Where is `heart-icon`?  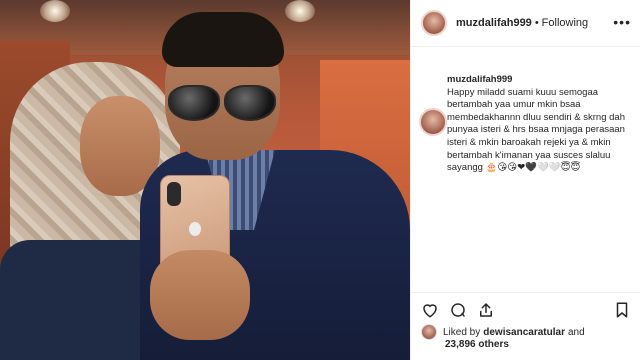 heart-icon is located at coordinates (430, 310).